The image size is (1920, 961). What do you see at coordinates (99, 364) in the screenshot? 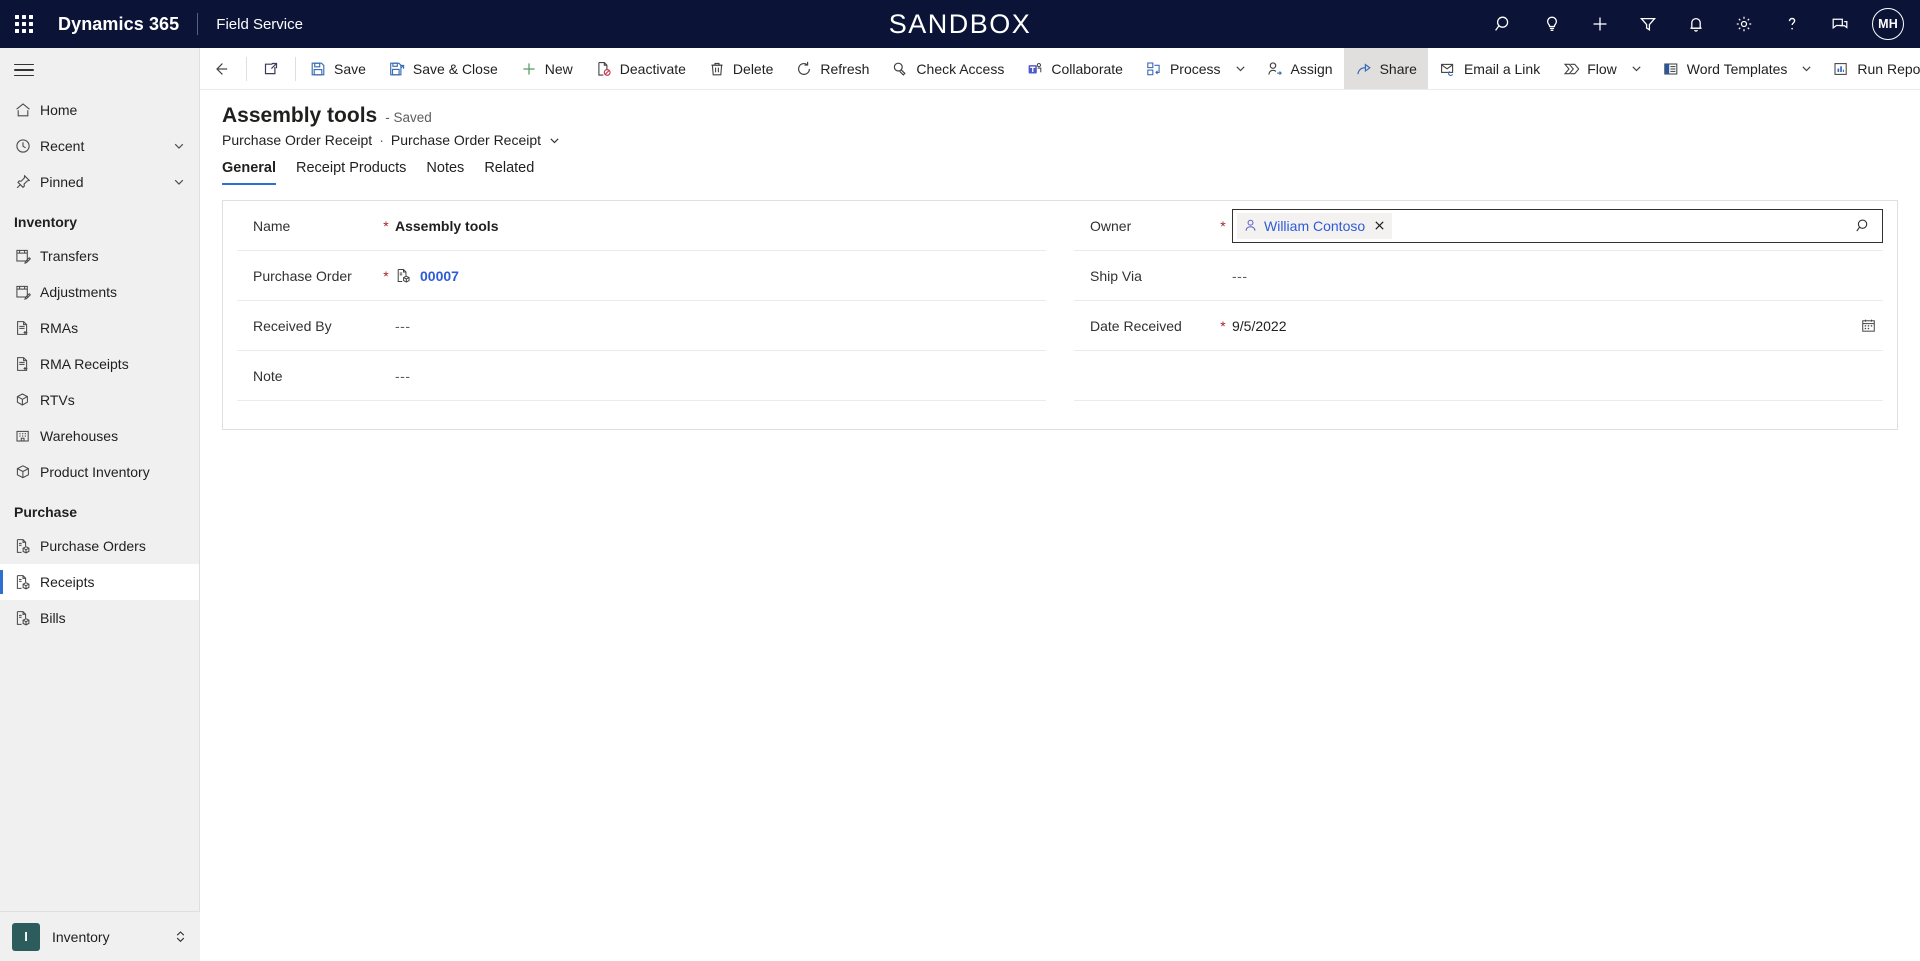
I see `sidebar-item-rma-receipts: RMA Receipts` at bounding box center [99, 364].